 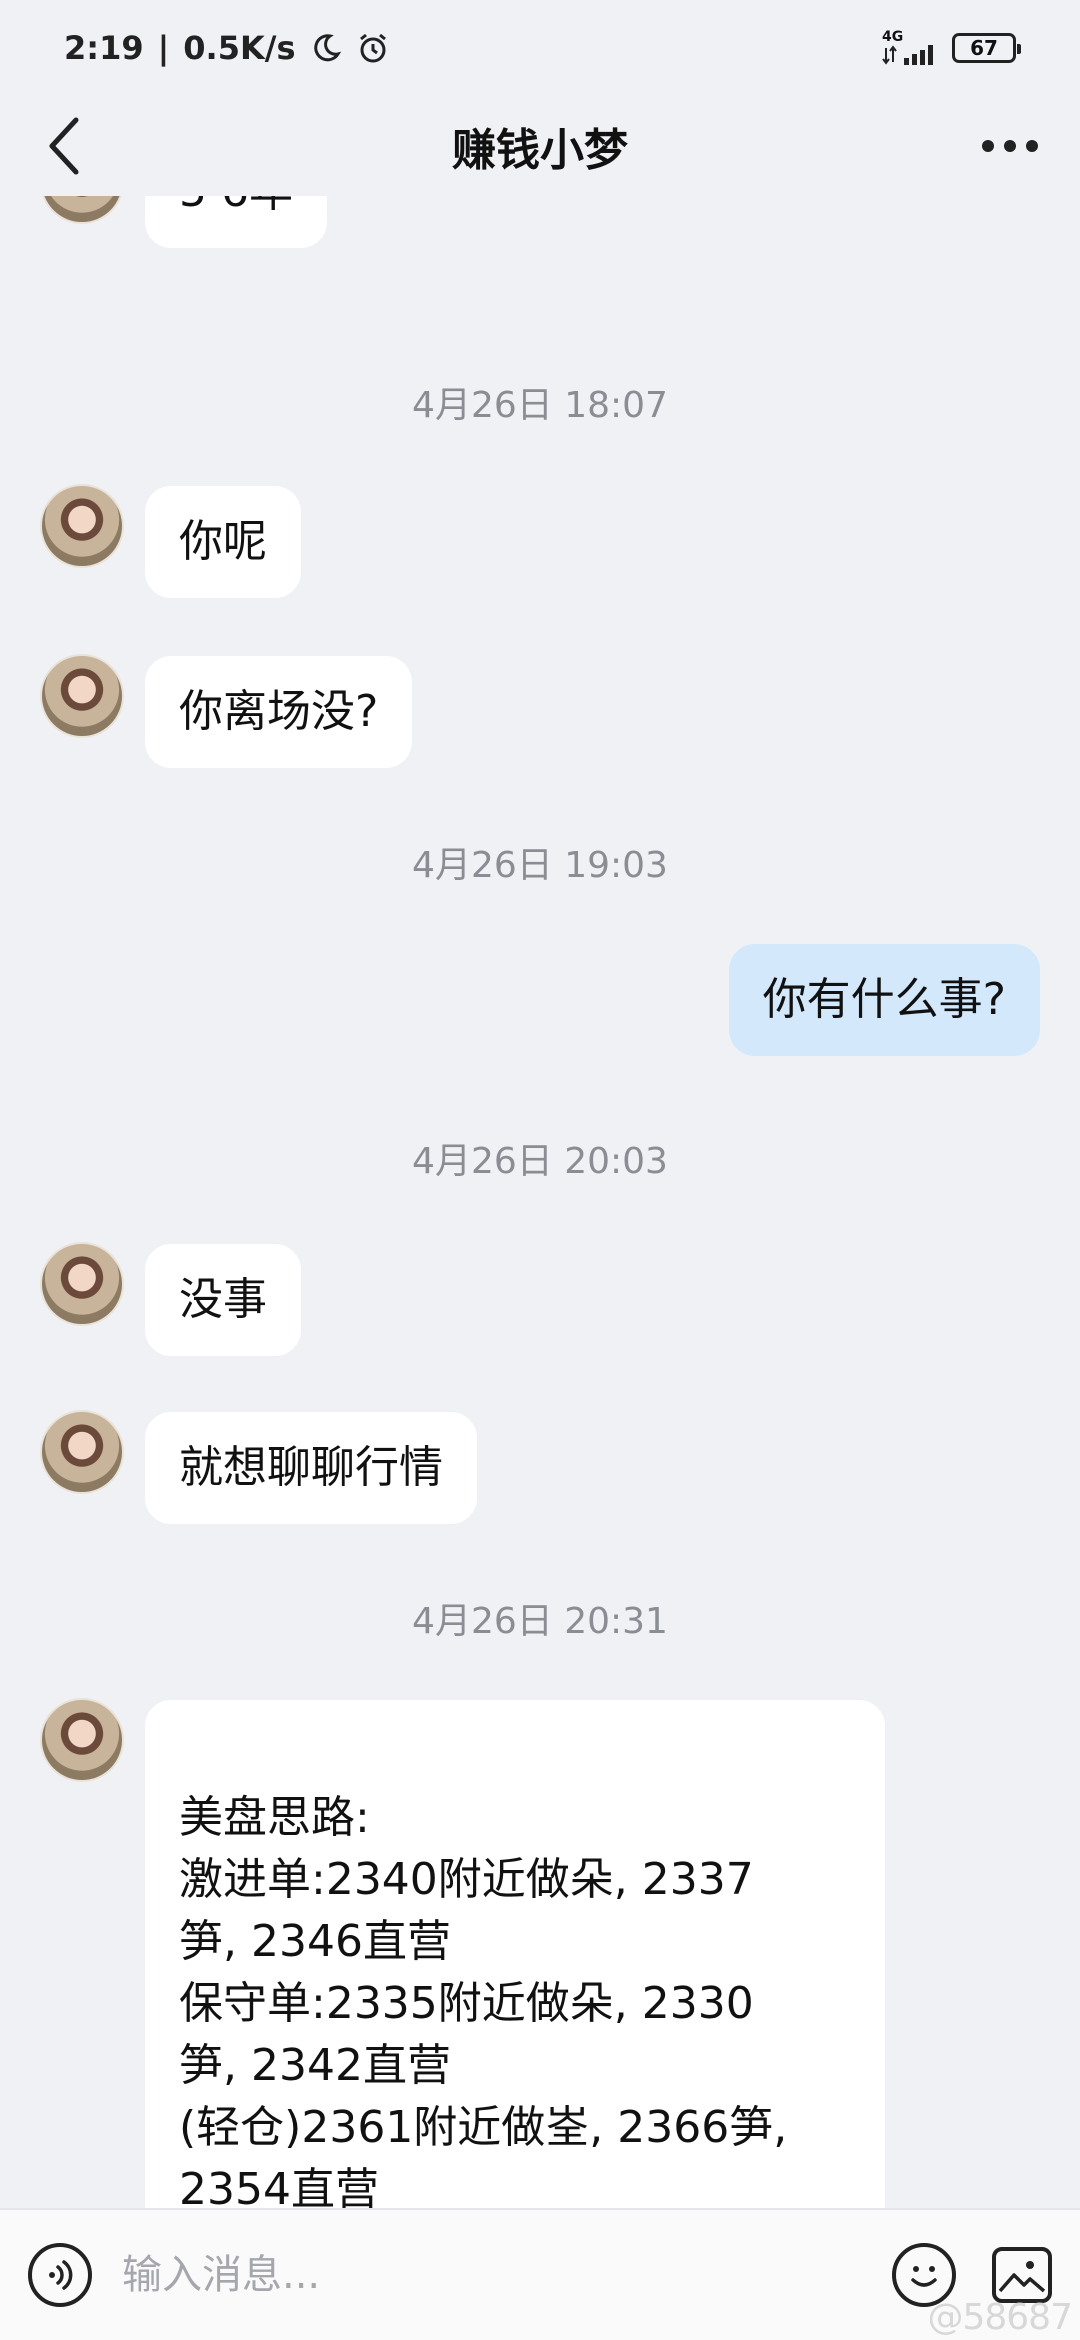 I want to click on signal-icon, so click(x=907, y=55).